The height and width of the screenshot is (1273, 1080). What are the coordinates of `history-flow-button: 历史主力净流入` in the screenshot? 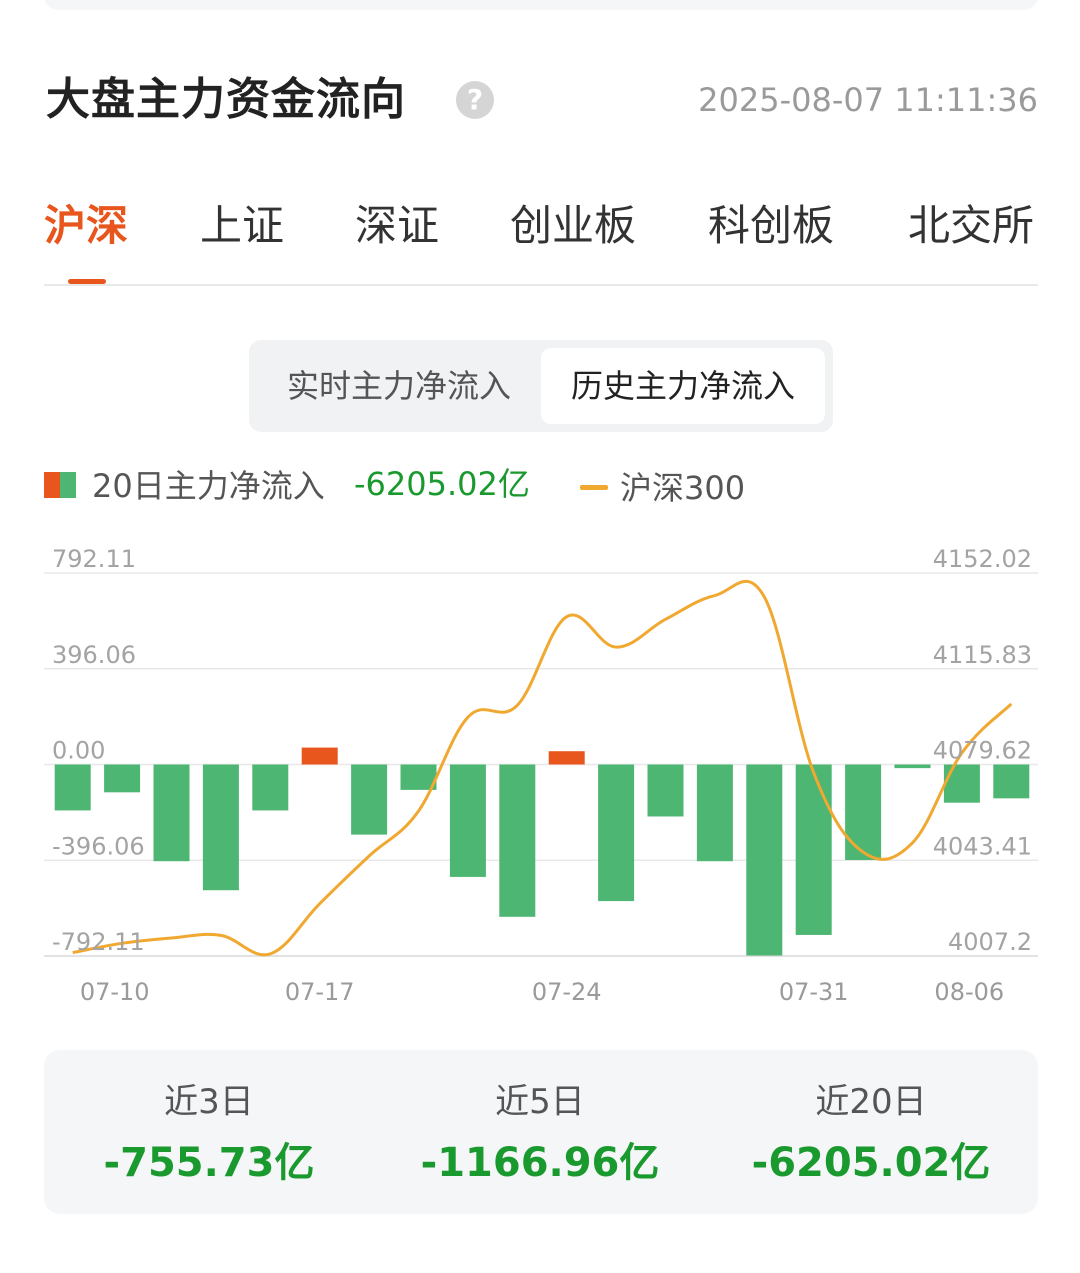 It's located at (683, 386).